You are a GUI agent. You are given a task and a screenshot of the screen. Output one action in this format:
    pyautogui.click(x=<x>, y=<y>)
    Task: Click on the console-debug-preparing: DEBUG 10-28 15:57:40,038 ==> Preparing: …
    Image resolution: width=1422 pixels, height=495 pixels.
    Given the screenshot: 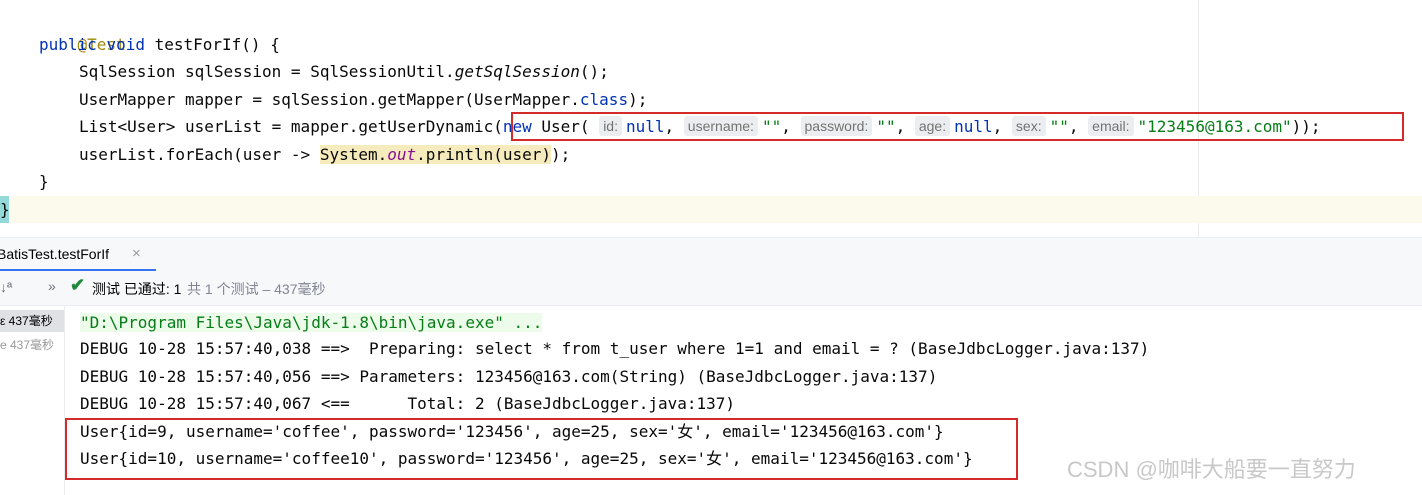 What is the action you would take?
    pyautogui.click(x=615, y=348)
    